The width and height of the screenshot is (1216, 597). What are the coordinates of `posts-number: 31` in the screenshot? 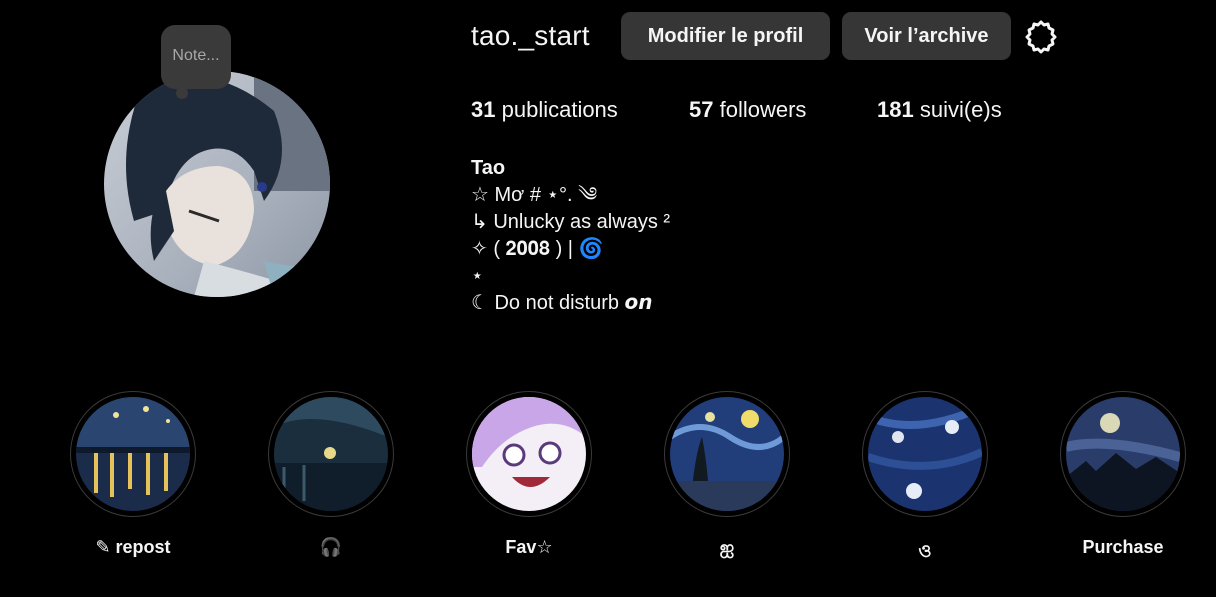 It's located at (483, 109).